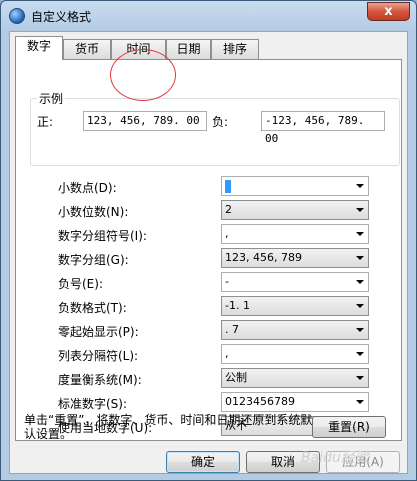 Image resolution: width=417 pixels, height=481 pixels. I want to click on grouping-symbol-combo: ,, so click(295, 234).